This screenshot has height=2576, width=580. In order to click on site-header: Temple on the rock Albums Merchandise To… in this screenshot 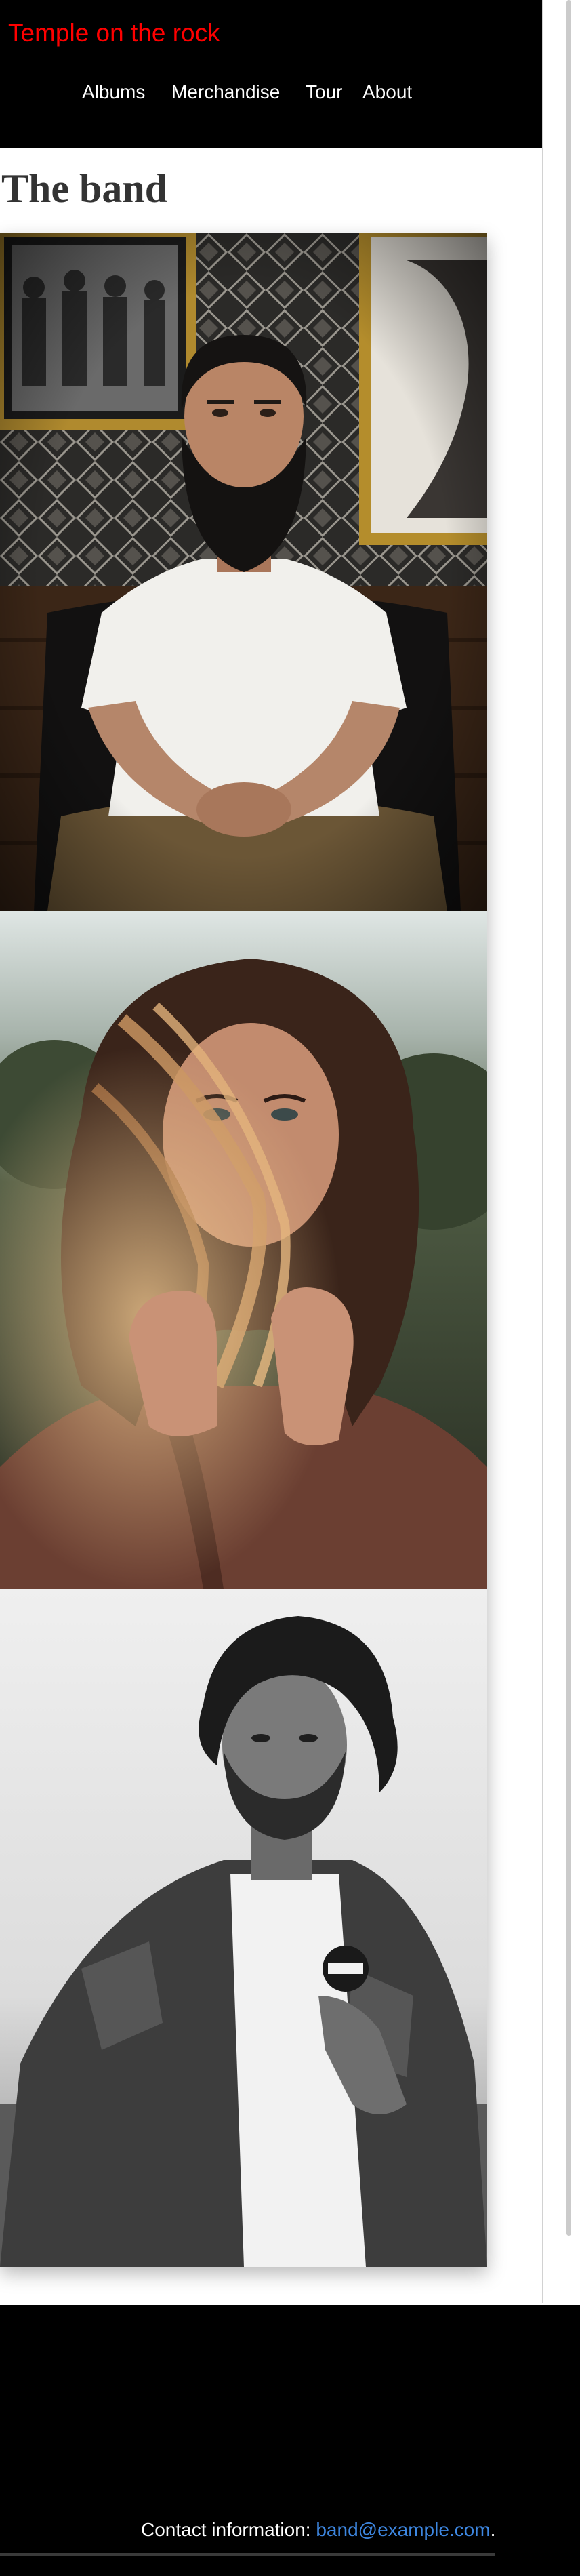, I will do `click(271, 74)`.